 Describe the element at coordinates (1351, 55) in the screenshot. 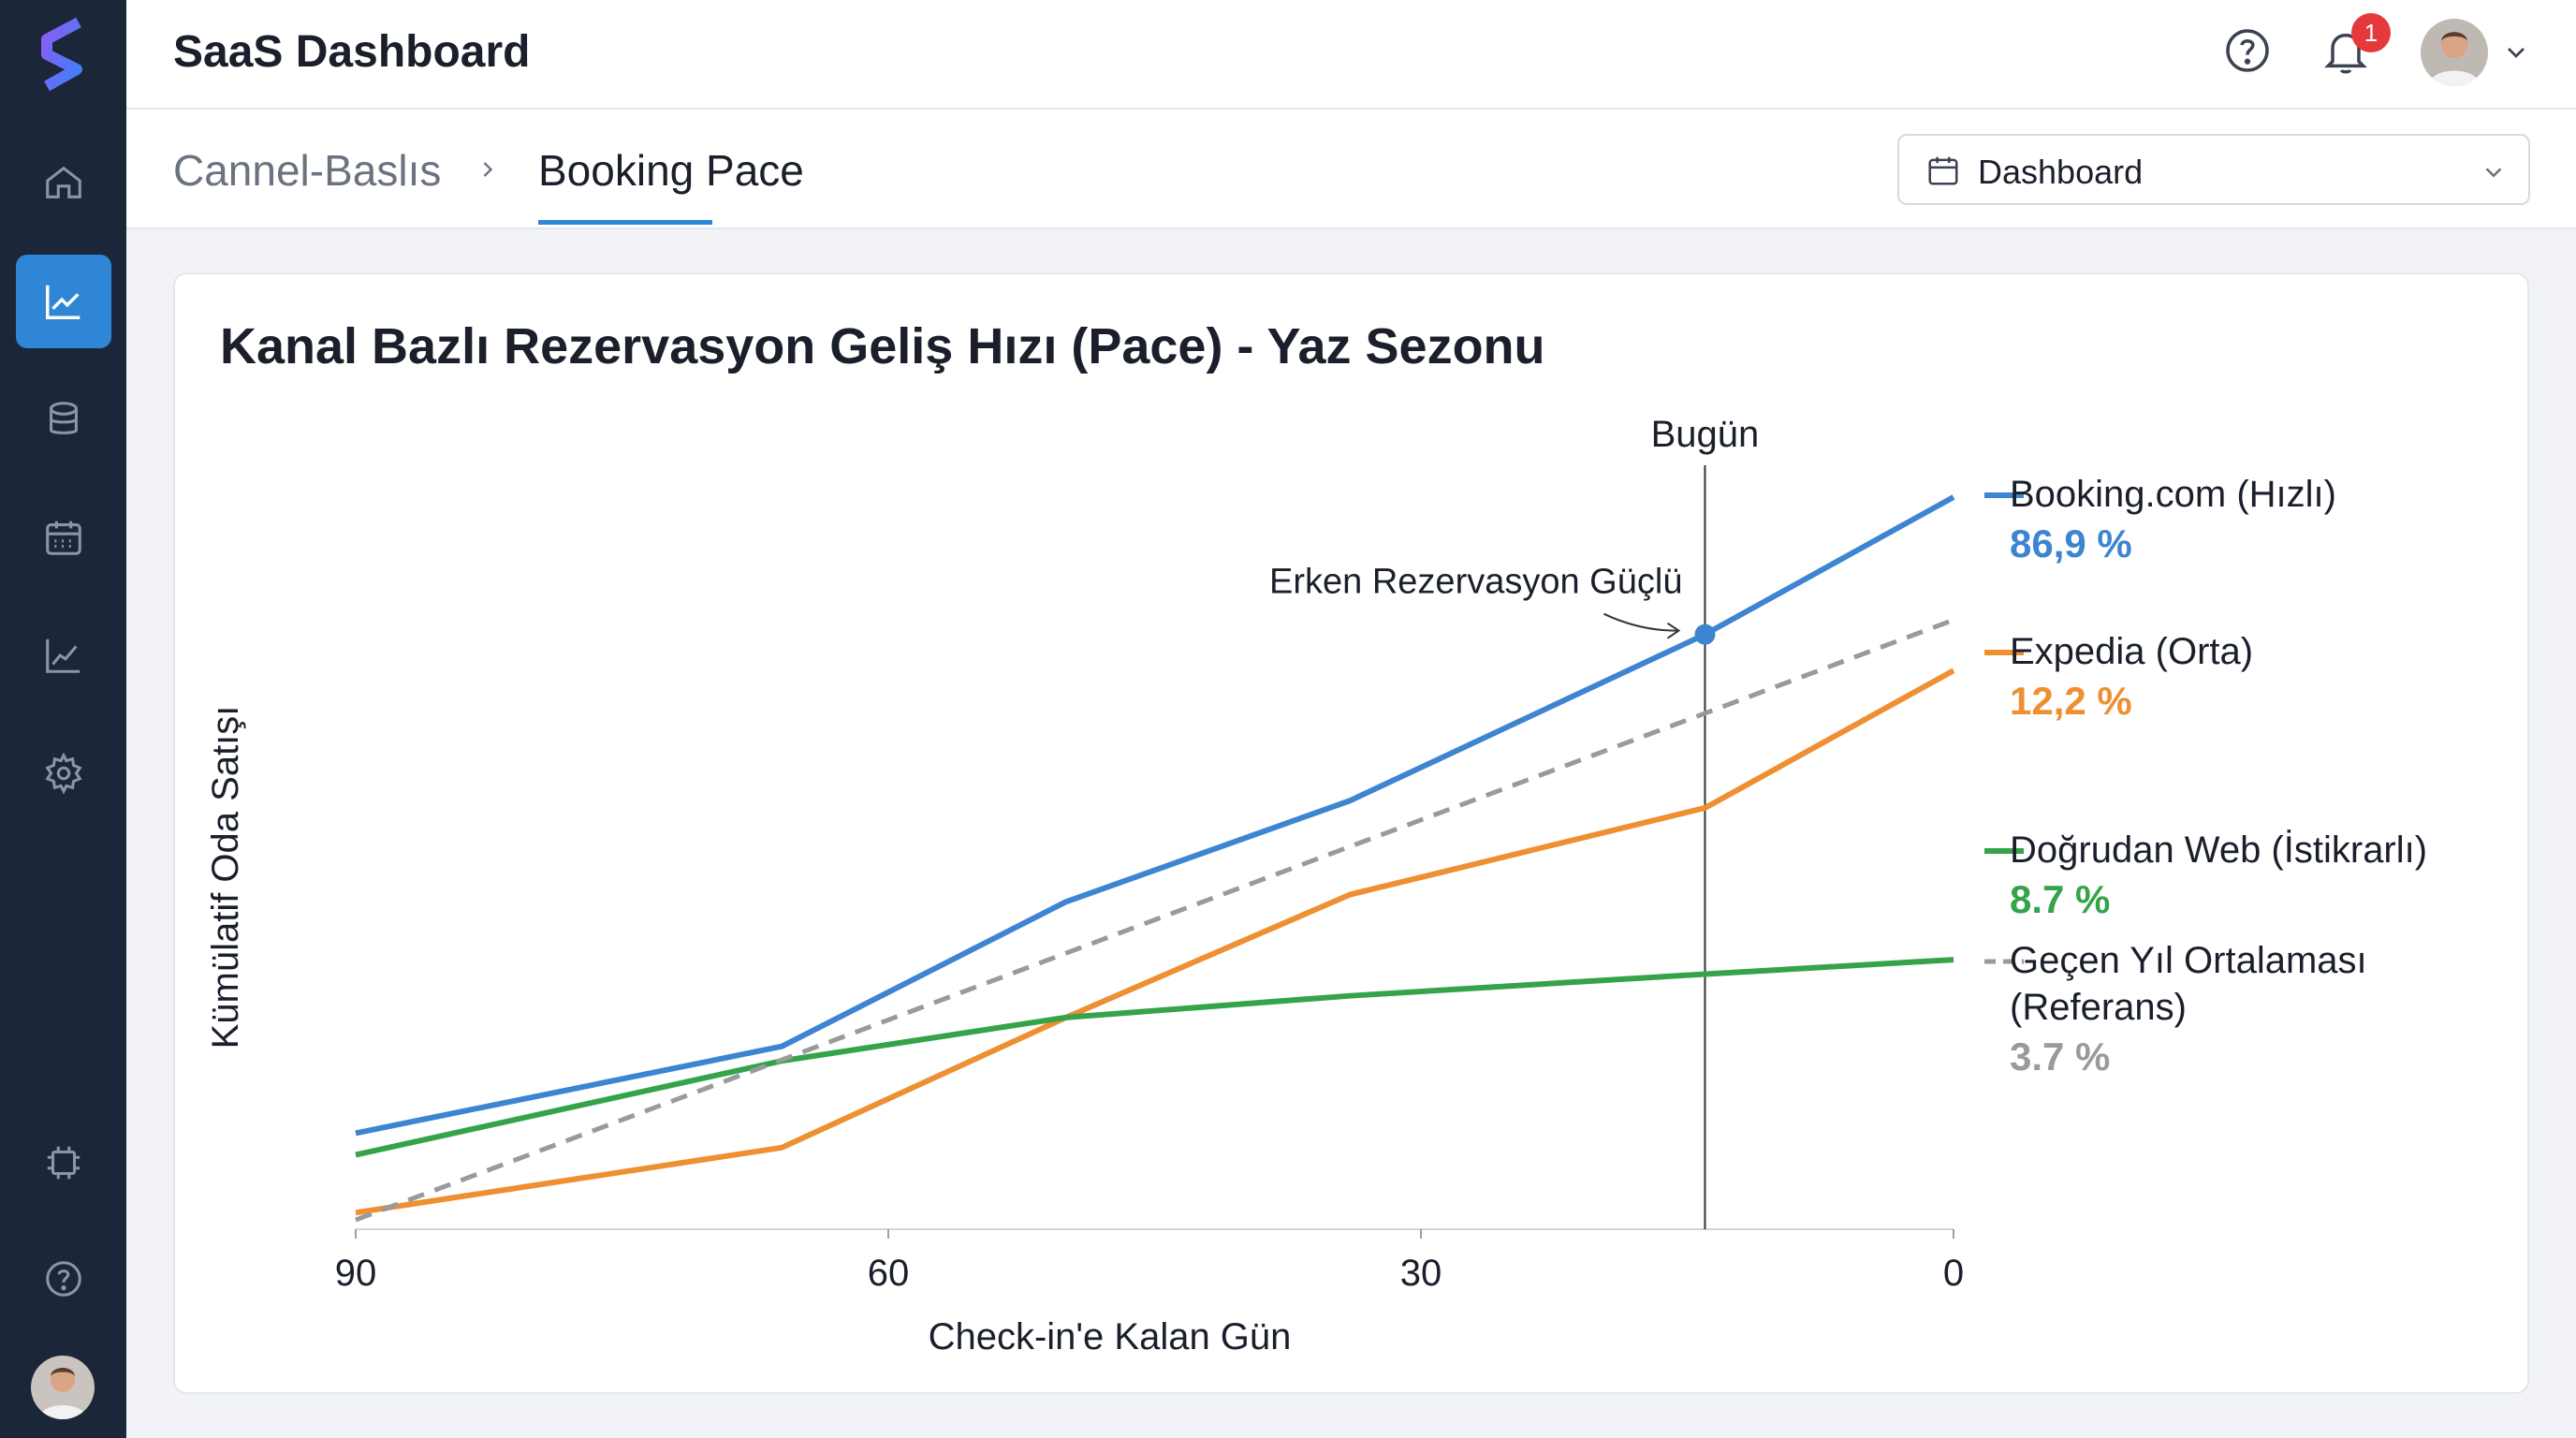

I see `top-header: SaaS Dashboard` at that location.